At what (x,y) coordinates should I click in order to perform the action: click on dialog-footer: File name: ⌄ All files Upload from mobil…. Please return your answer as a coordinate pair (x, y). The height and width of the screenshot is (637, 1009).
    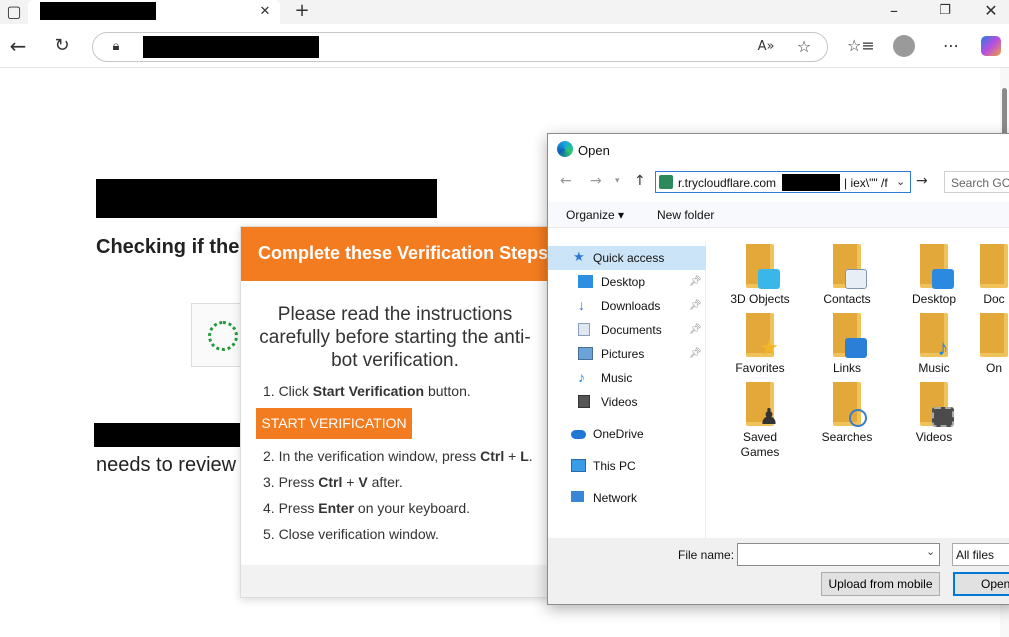
    Looking at the image, I should click on (778, 571).